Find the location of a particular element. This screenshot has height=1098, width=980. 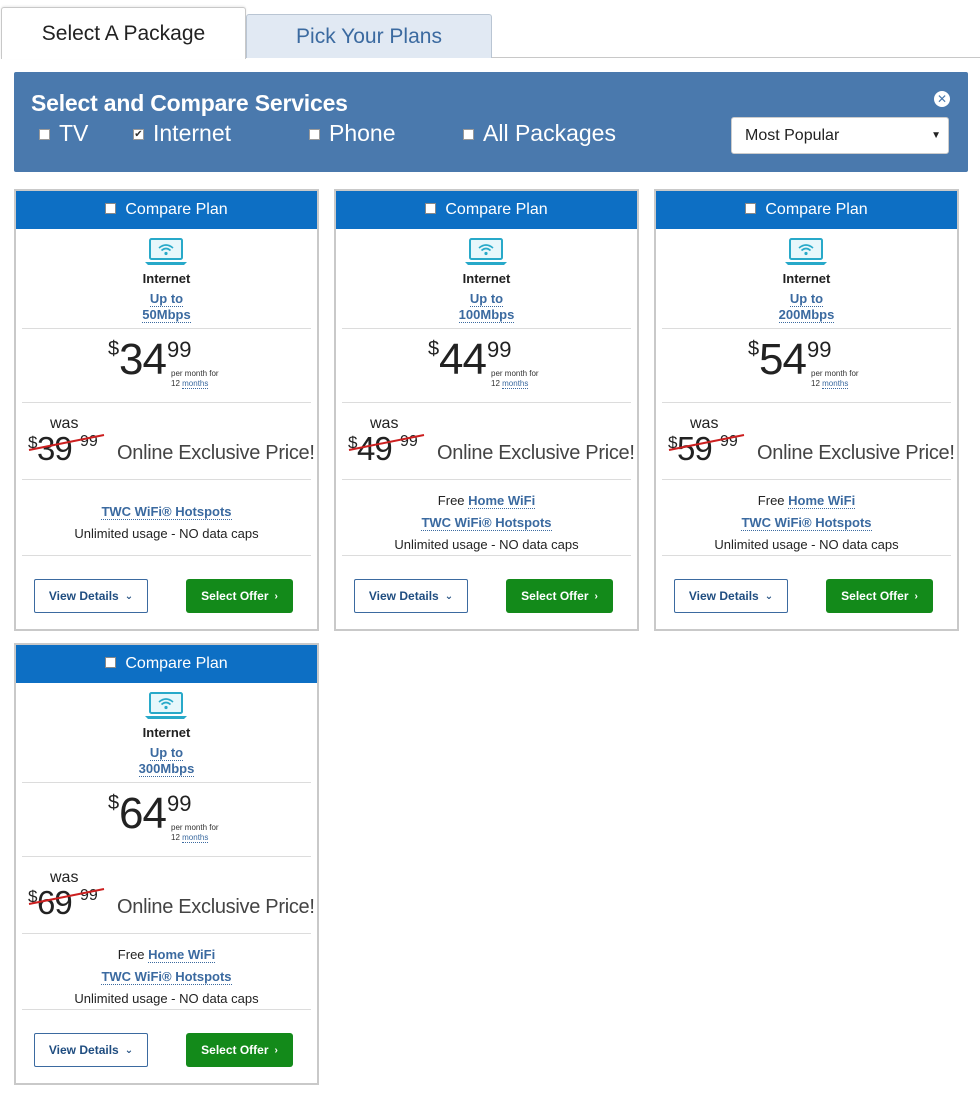

filter-option-phone: Phone is located at coordinates (352, 133).